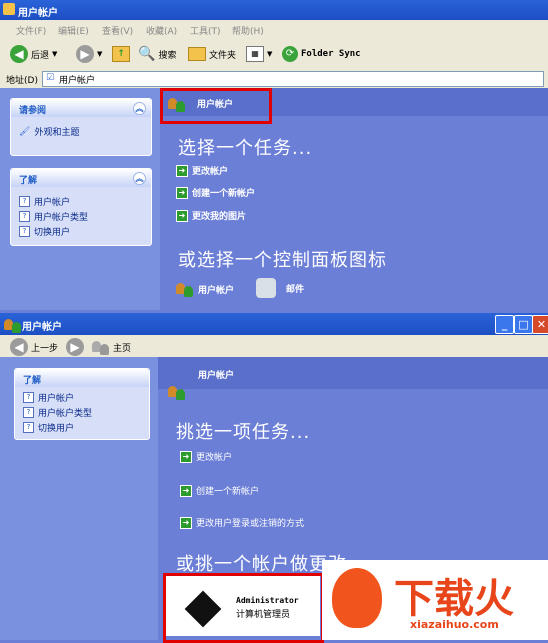 This screenshot has height=643, width=548. I want to click on see-also-header: 请参阅 ︽, so click(81, 108).